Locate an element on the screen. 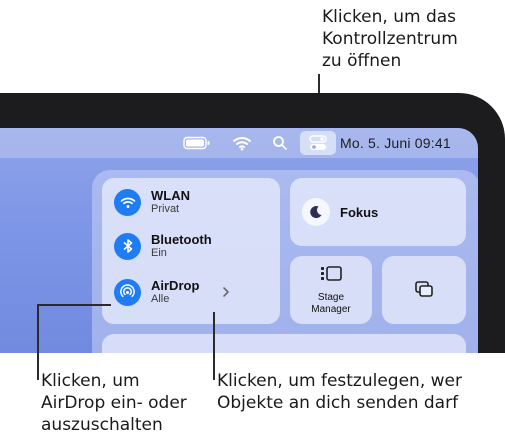 This screenshot has height=436, width=505. battery-icon is located at coordinates (197, 143).